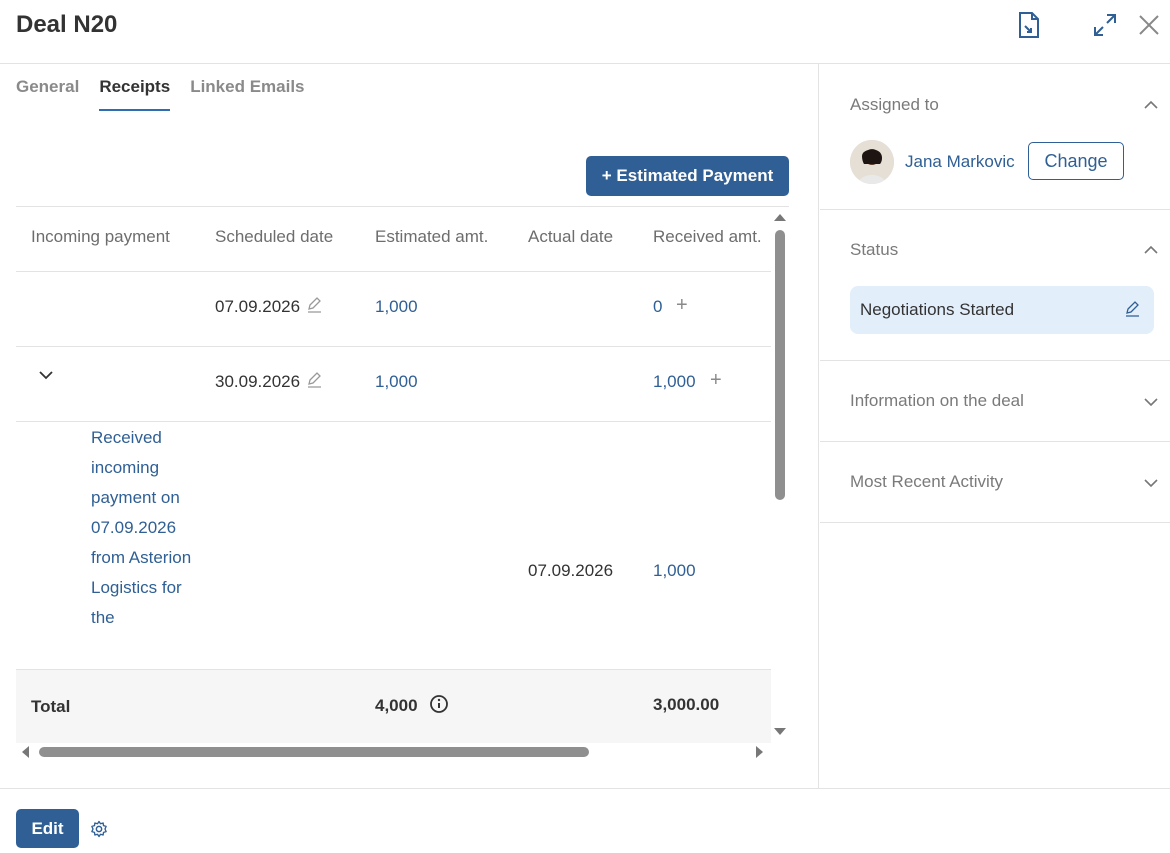 This screenshot has width=1170, height=853. What do you see at coordinates (874, 250) in the screenshot?
I see `status-title: Status` at bounding box center [874, 250].